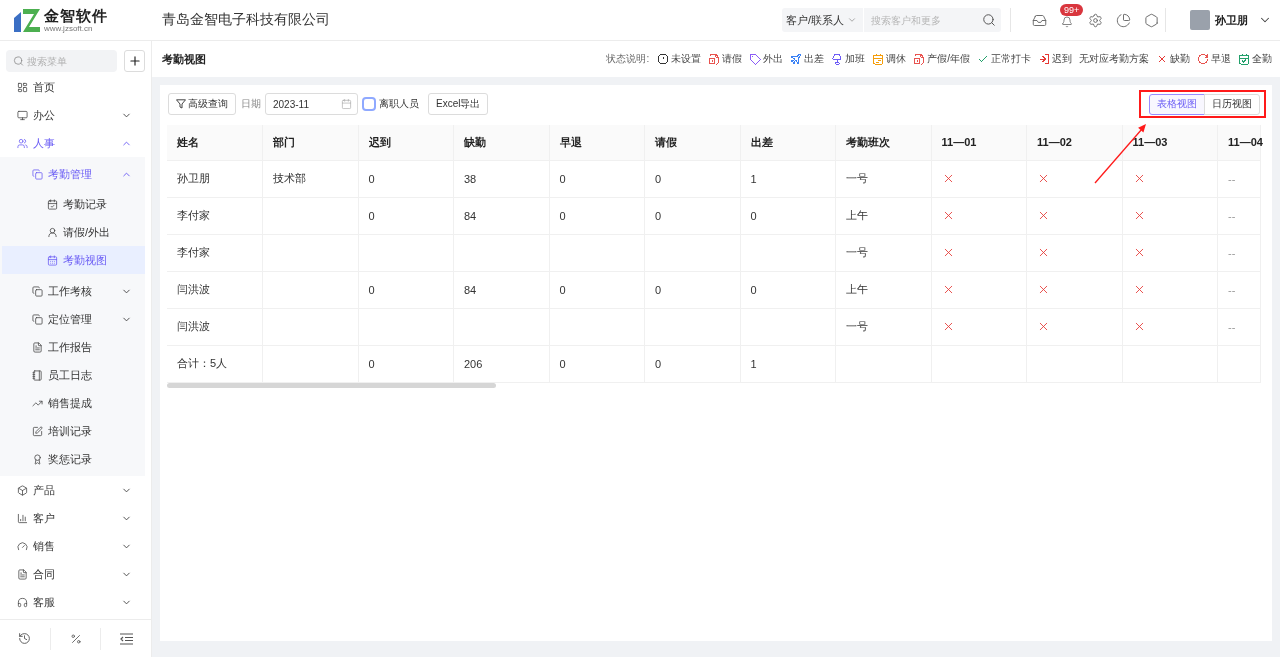  What do you see at coordinates (134, 61) in the screenshot?
I see `add-button` at bounding box center [134, 61].